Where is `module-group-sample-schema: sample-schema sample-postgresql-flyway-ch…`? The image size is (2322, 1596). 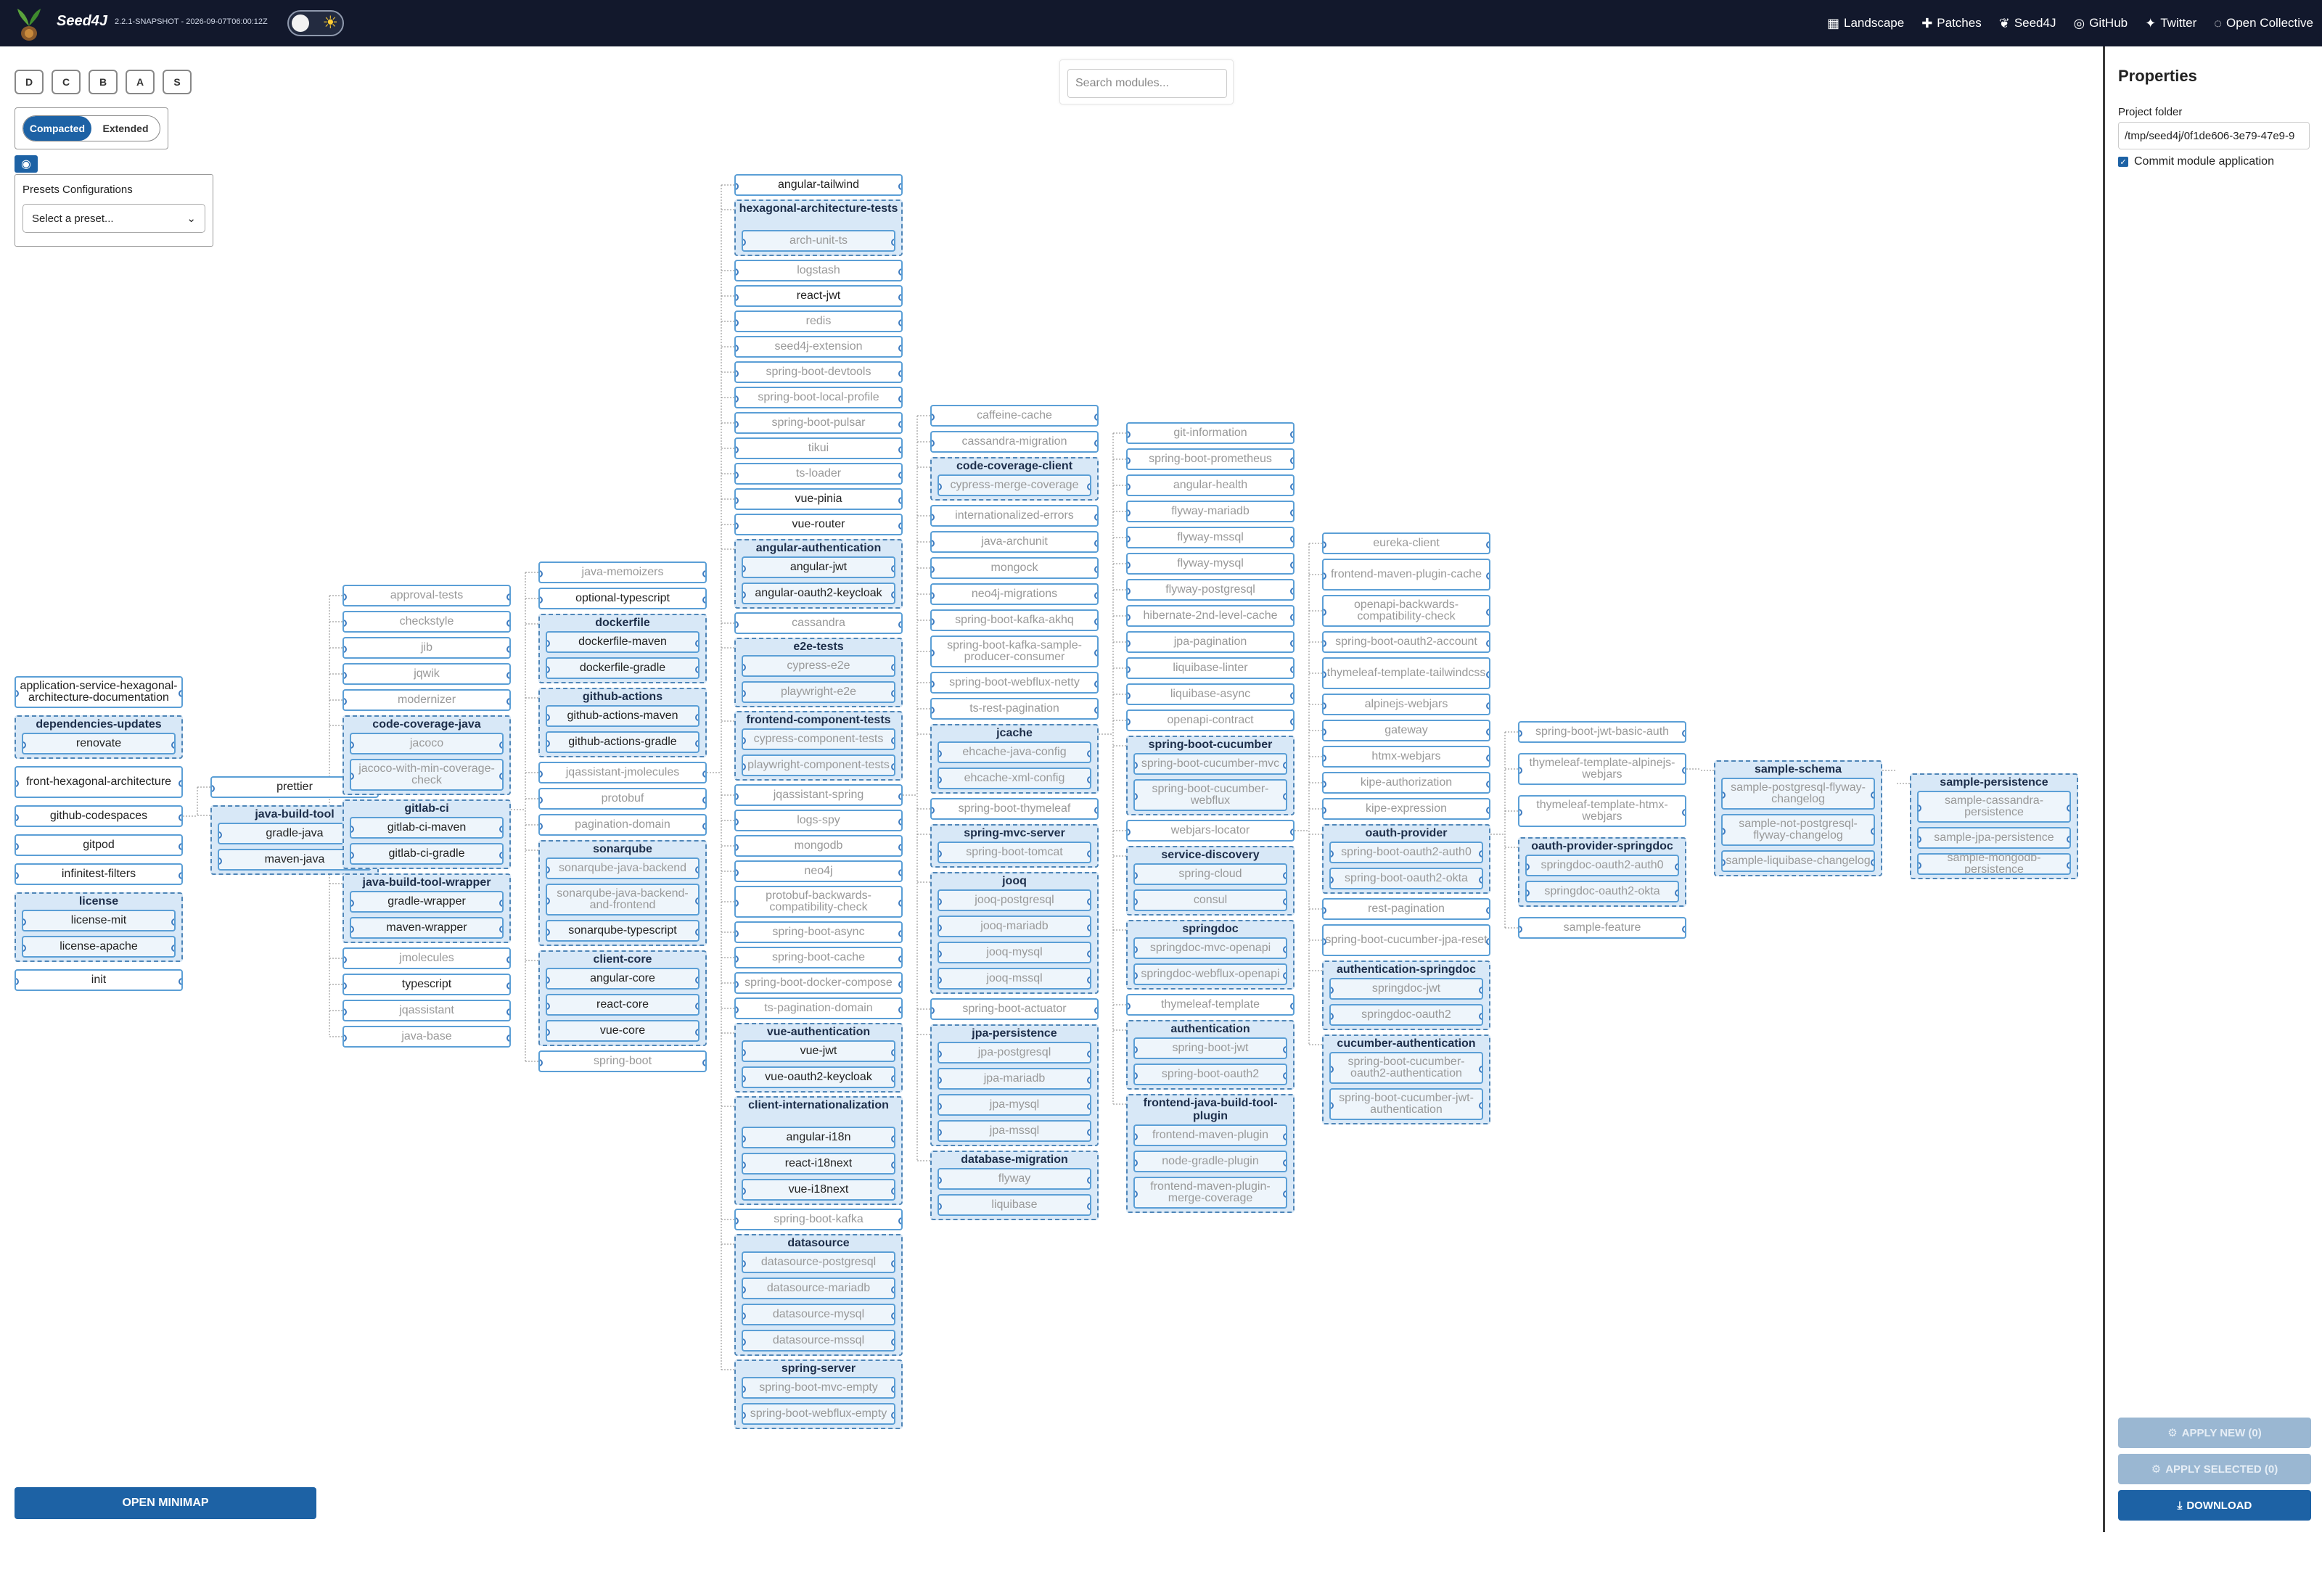 module-group-sample-schema: sample-schema sample-postgresql-flyway-ch… is located at coordinates (1798, 818).